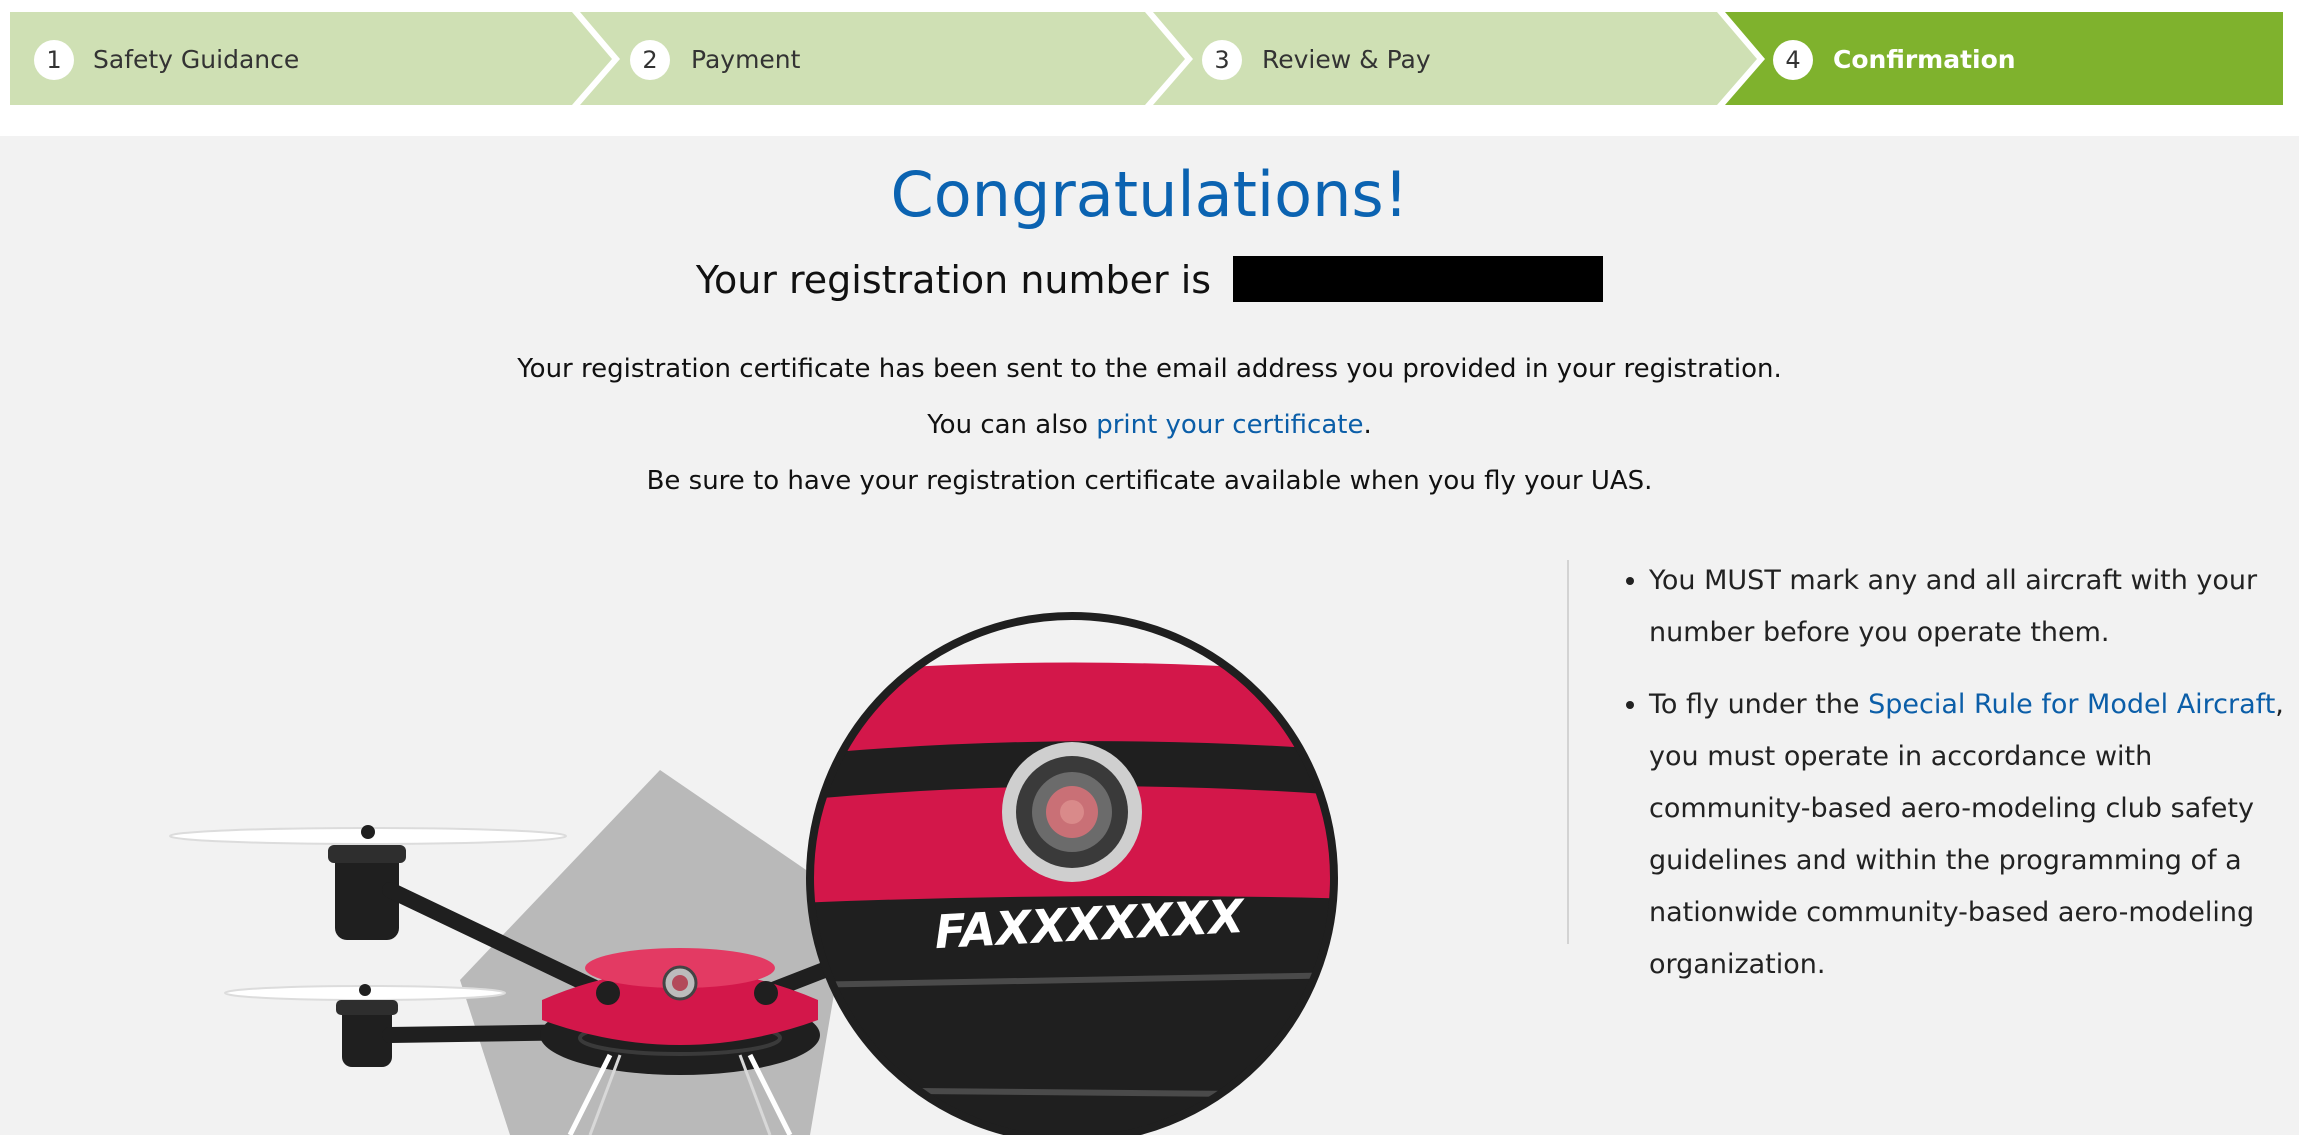 The image size is (2299, 1135). Describe the element at coordinates (650, 60) in the screenshot. I see `step-2-number: 2` at that location.